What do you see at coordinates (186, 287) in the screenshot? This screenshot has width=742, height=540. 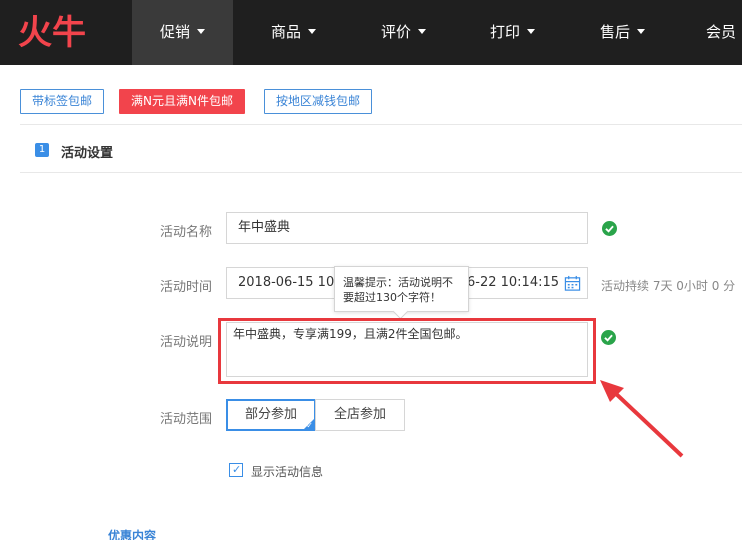 I see `activity-time-label: 活动时间` at bounding box center [186, 287].